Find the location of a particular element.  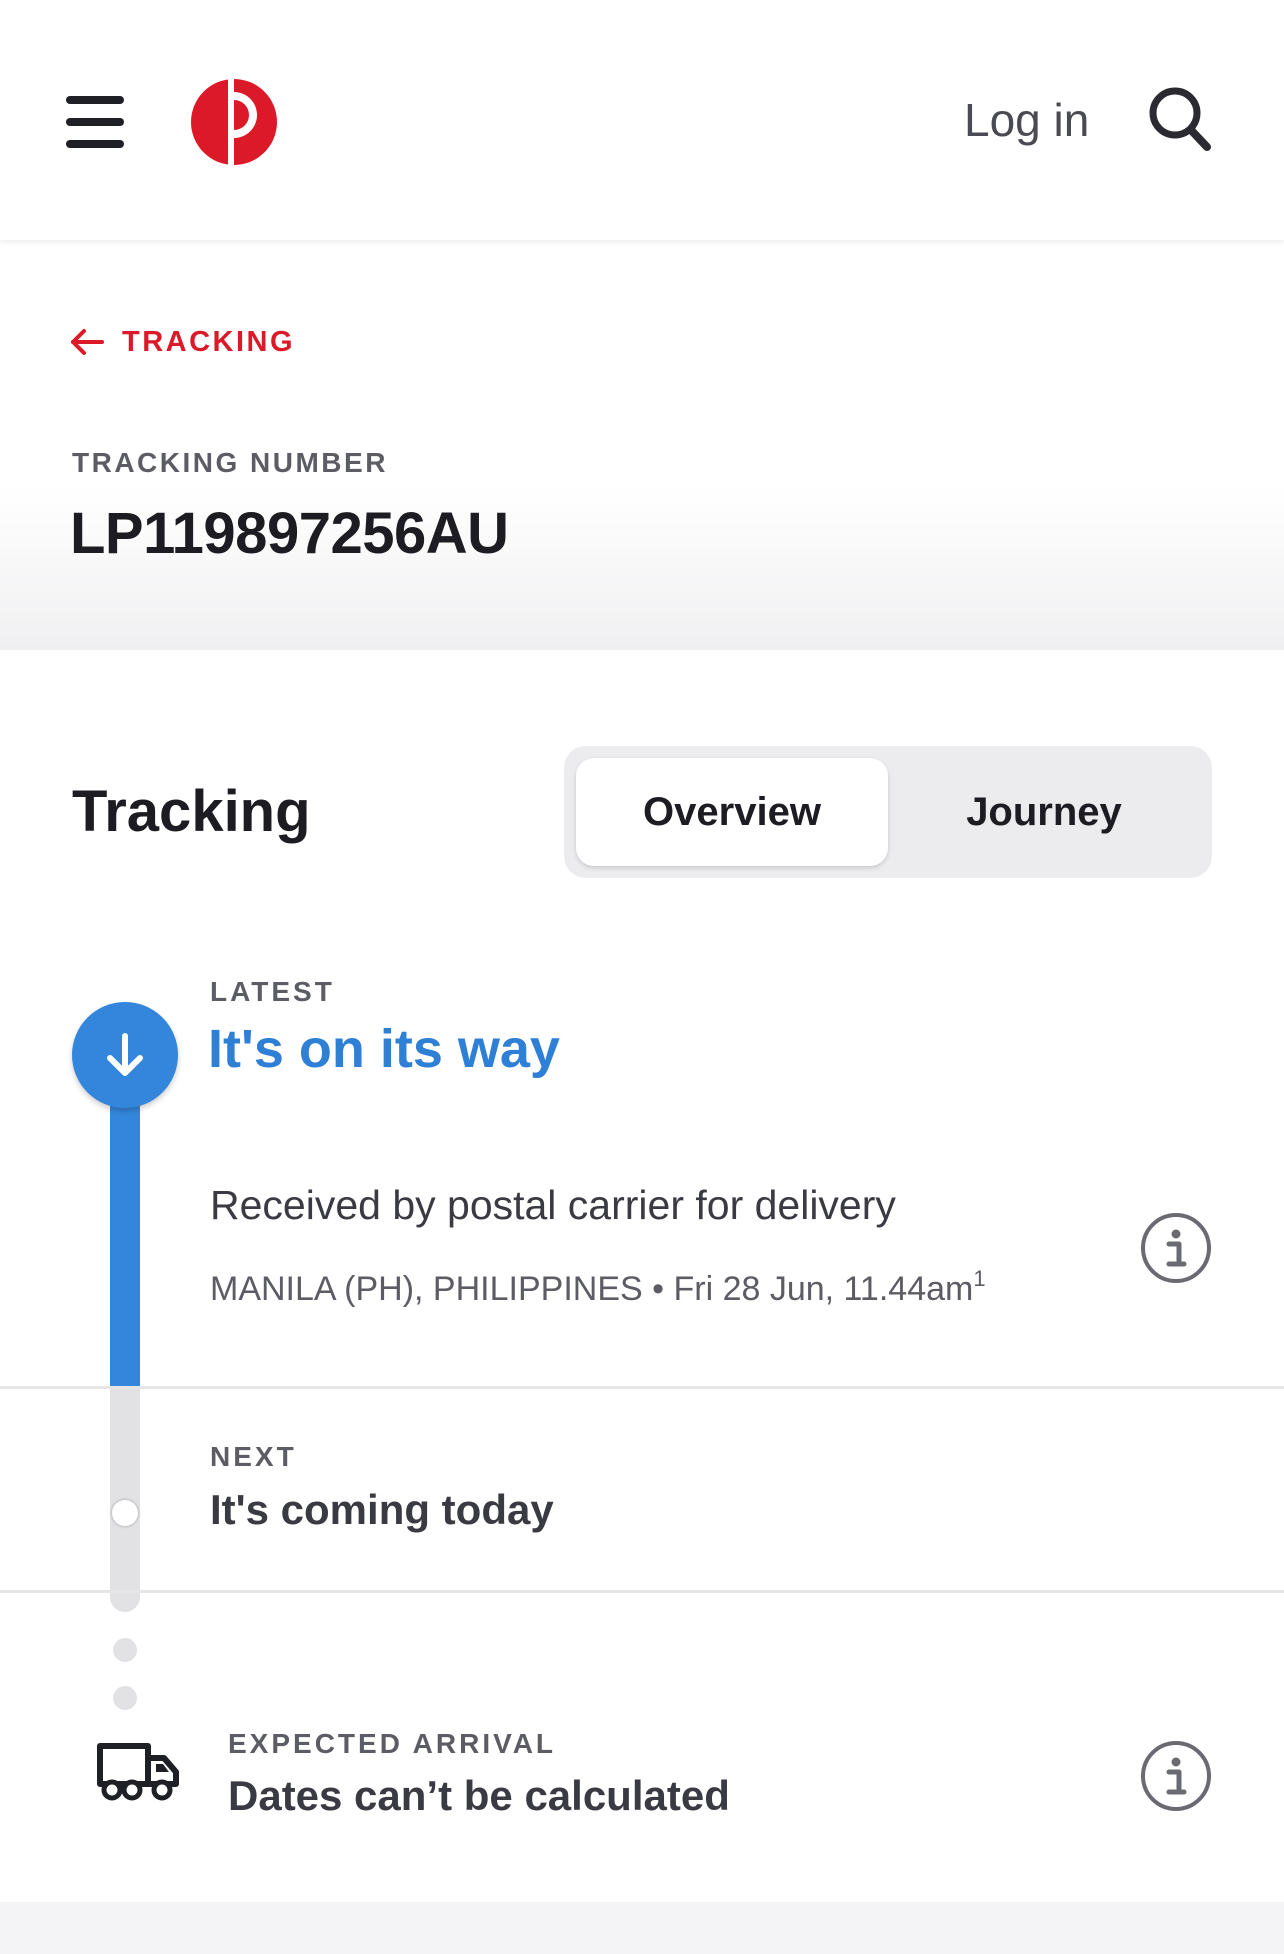

arrow-down-icon is located at coordinates (125, 1055).